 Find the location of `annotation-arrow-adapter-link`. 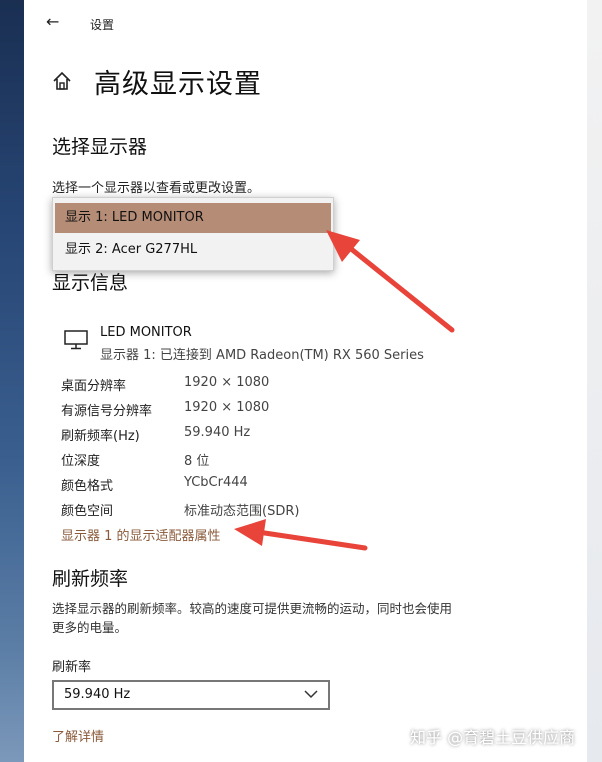

annotation-arrow-adapter-link is located at coordinates (301, 535).